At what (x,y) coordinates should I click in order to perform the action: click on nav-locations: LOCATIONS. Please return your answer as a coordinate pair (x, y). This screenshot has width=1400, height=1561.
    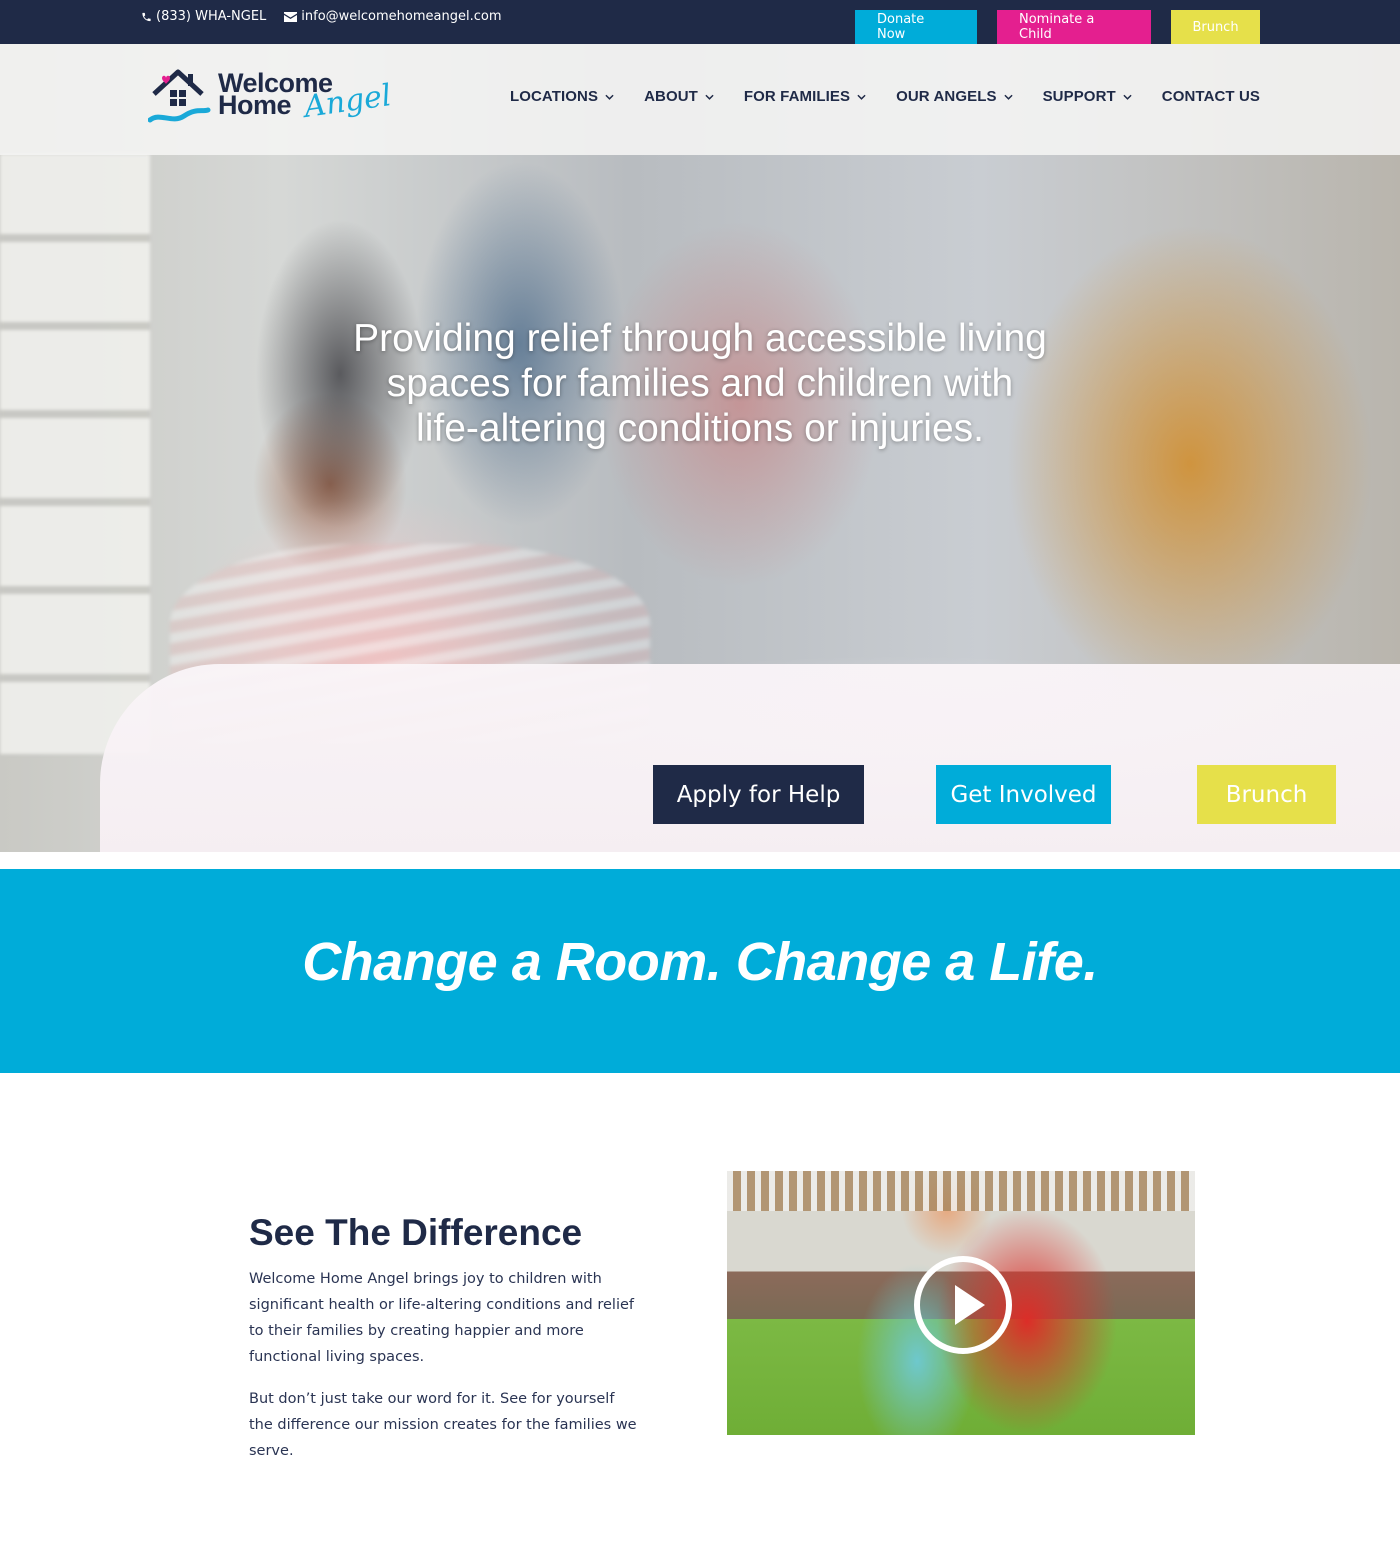
    Looking at the image, I should click on (562, 96).